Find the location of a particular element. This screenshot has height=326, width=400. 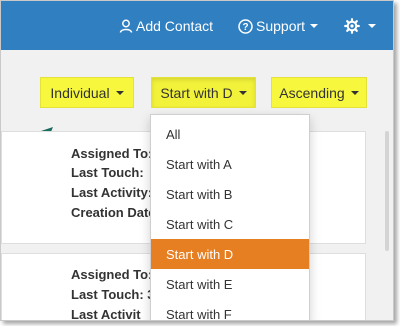

menu-item-start-with-a: Start with A is located at coordinates (230, 164).